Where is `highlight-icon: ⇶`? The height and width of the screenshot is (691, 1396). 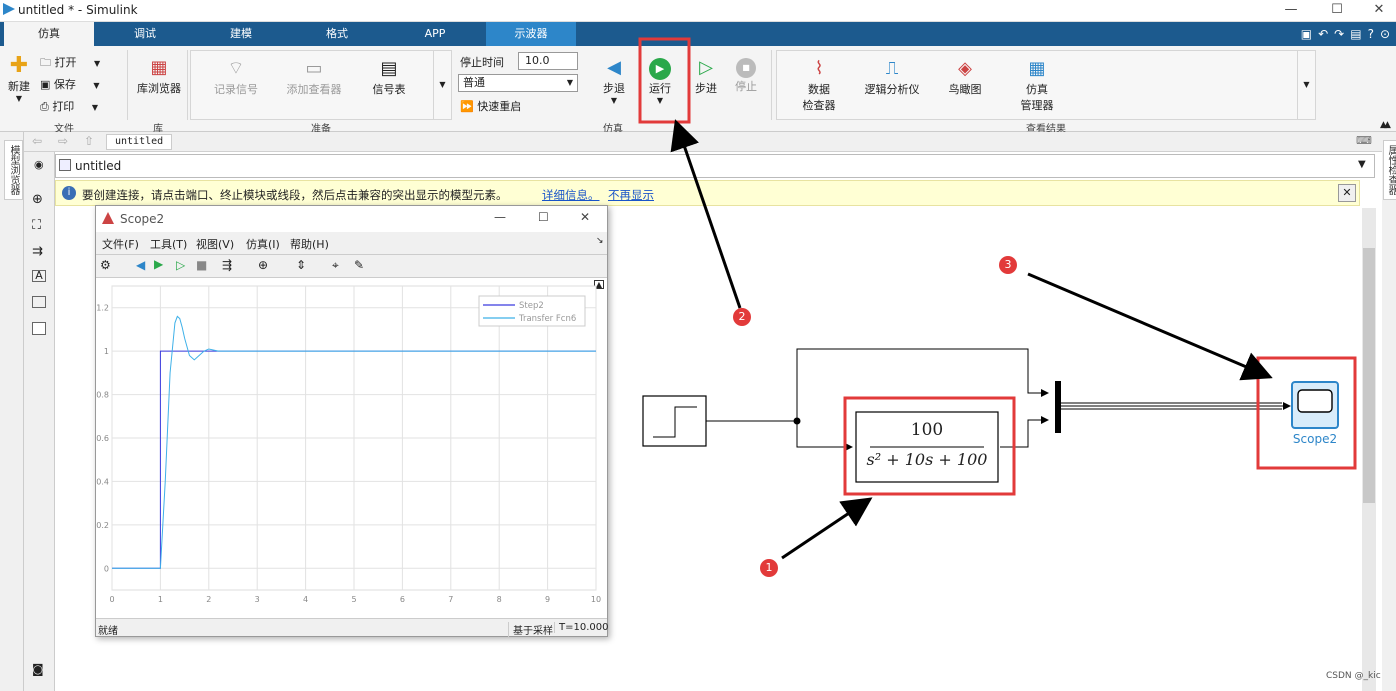 highlight-icon: ⇶ is located at coordinates (227, 265).